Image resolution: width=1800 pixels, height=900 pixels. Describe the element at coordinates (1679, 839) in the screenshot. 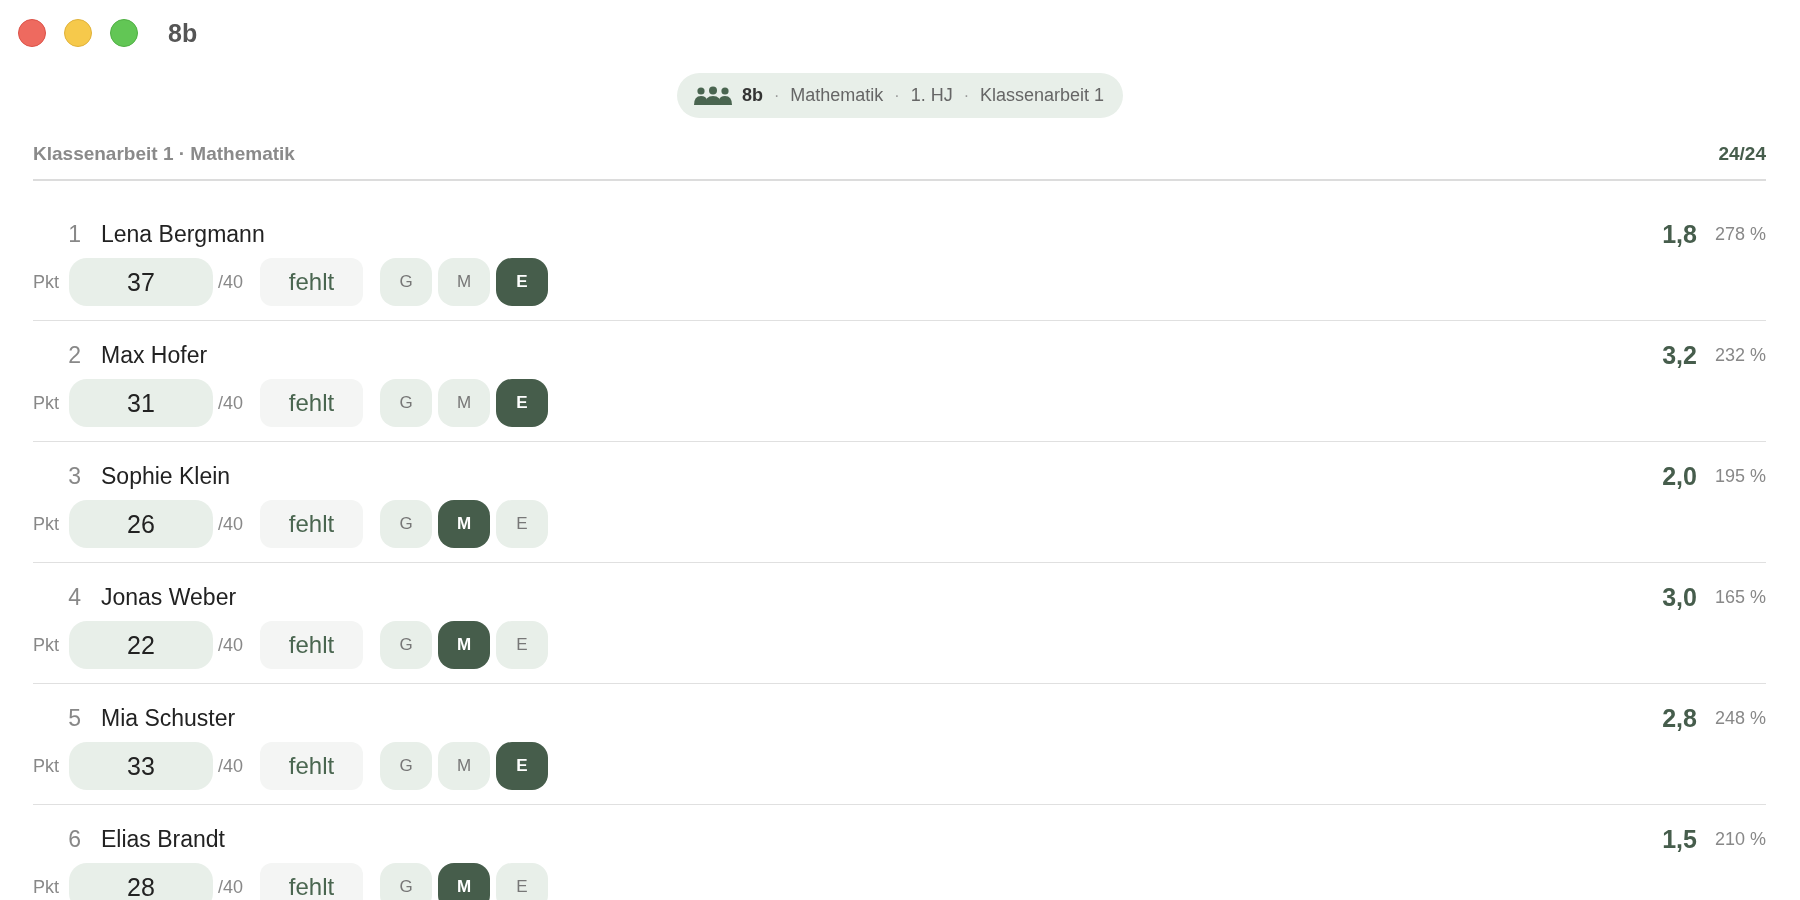

I see `grade: 1,5` at that location.